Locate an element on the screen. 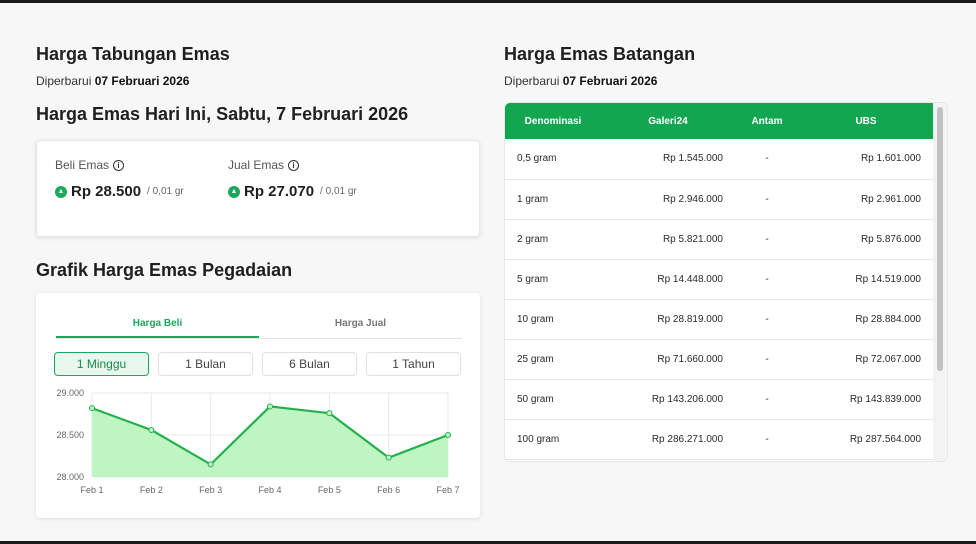 This screenshot has width=976, height=544. savings-updated: Diperbarui 07 Februari 2026 is located at coordinates (258, 81).